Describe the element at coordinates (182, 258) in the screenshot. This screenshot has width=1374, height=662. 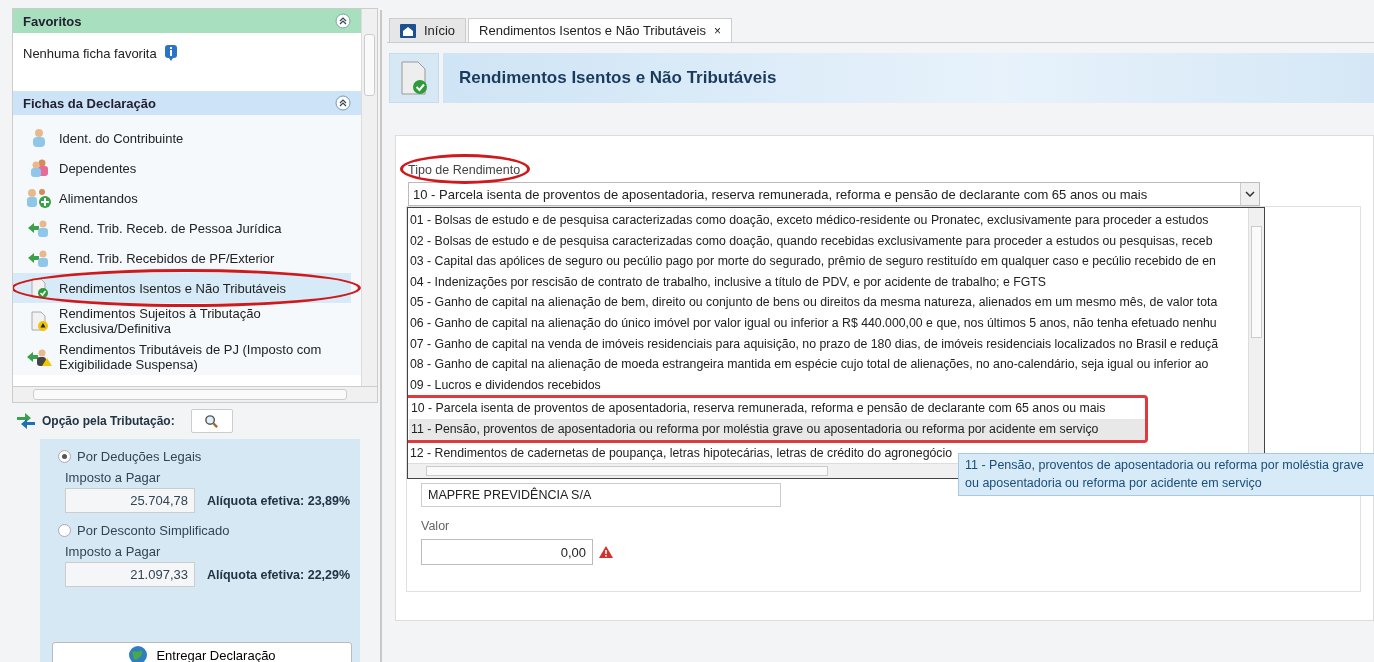
I see `sidebar-item: Rend. Trib. Recebidos de PF/Exterior` at that location.